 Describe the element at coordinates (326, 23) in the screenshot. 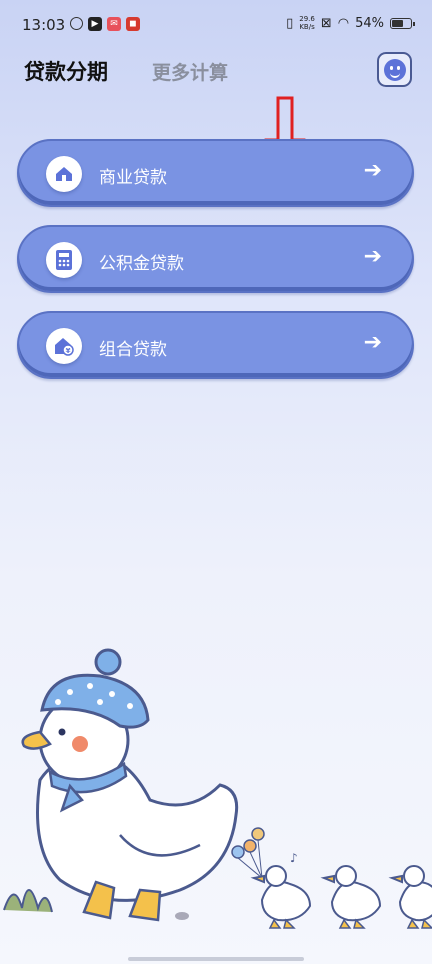

I see `sim-icon: ⊠` at that location.